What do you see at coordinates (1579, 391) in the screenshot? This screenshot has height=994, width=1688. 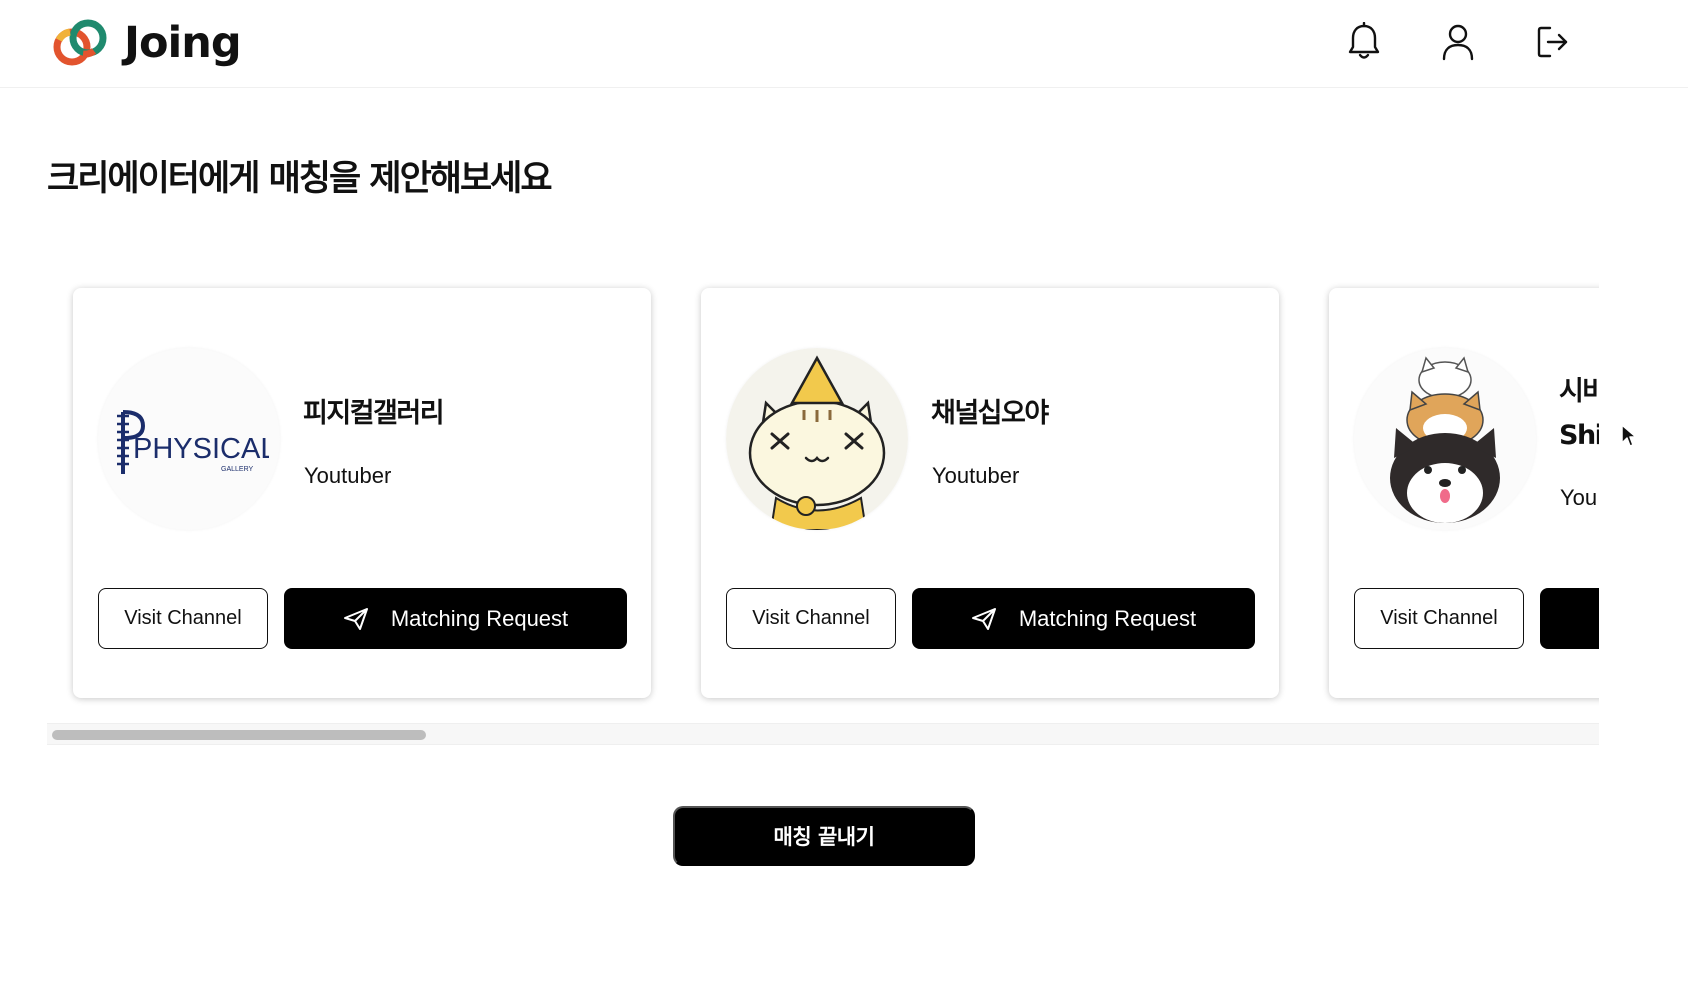 I see `creator-name-line: 시바` at bounding box center [1579, 391].